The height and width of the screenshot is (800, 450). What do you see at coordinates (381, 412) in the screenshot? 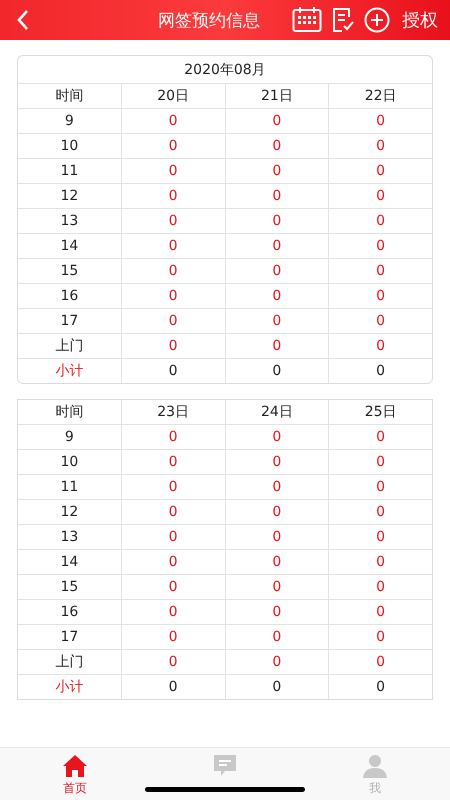
I see `column-header: 25日` at bounding box center [381, 412].